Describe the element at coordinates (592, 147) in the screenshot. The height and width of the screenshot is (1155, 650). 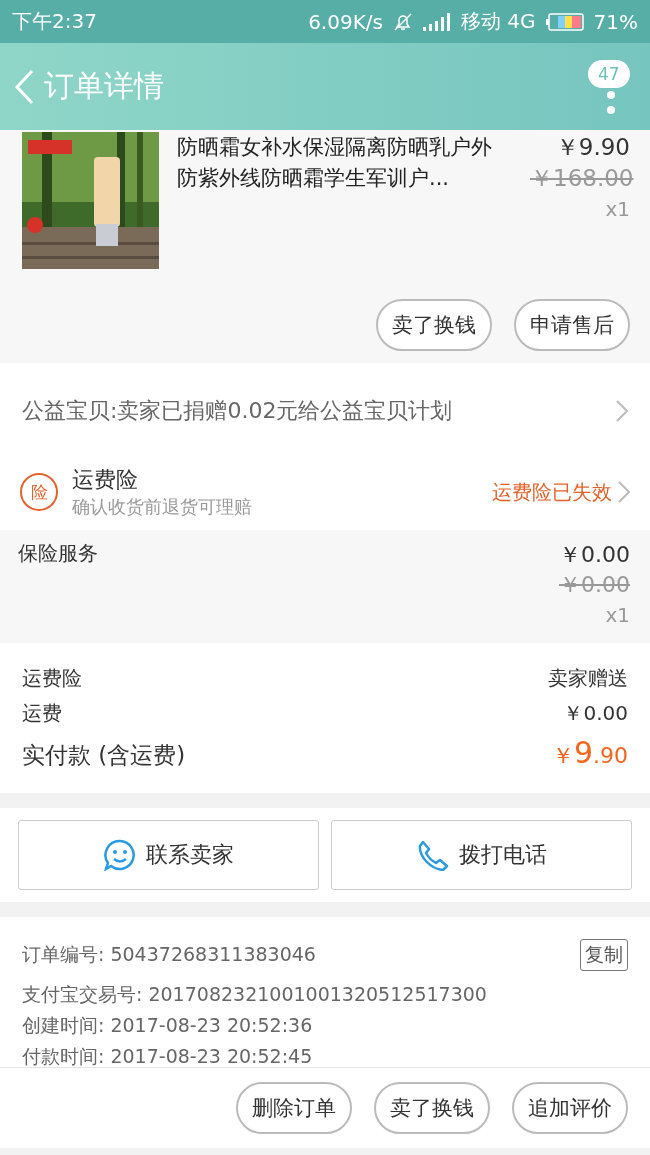
I see `product-price: ￥9.90` at that location.